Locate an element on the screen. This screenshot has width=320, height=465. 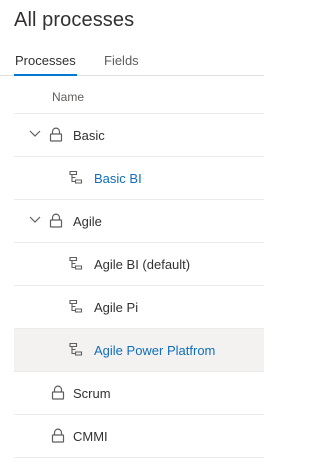
tab-fields: Fields is located at coordinates (121, 60).